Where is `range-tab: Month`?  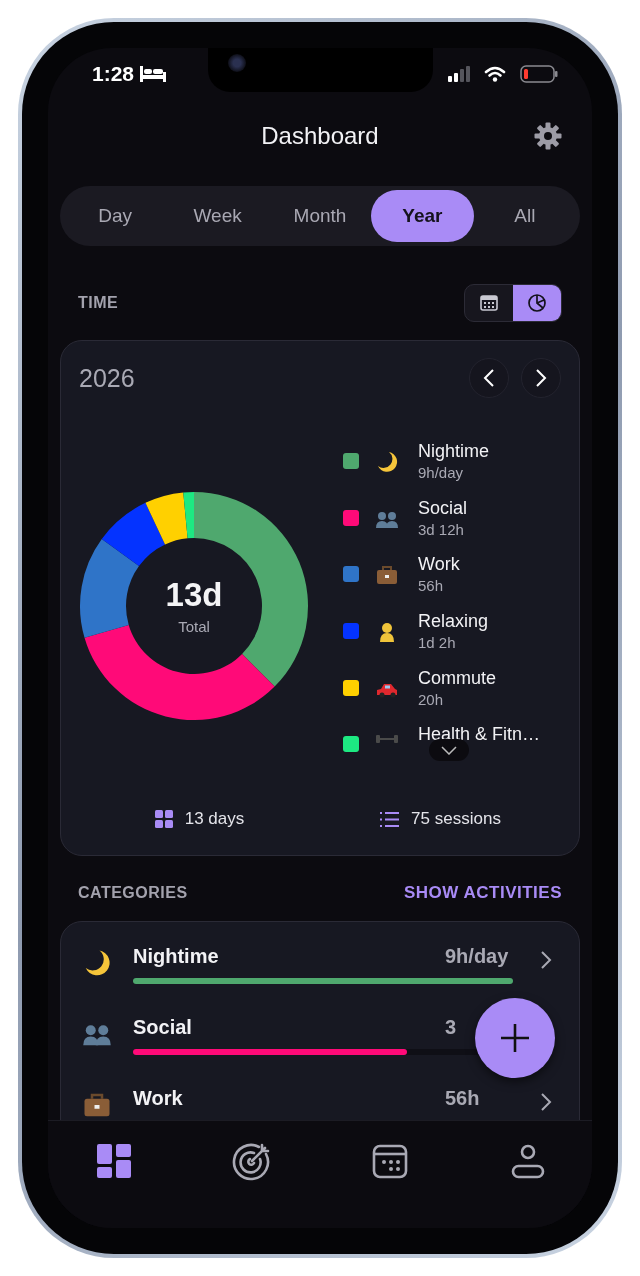 range-tab: Month is located at coordinates (320, 216).